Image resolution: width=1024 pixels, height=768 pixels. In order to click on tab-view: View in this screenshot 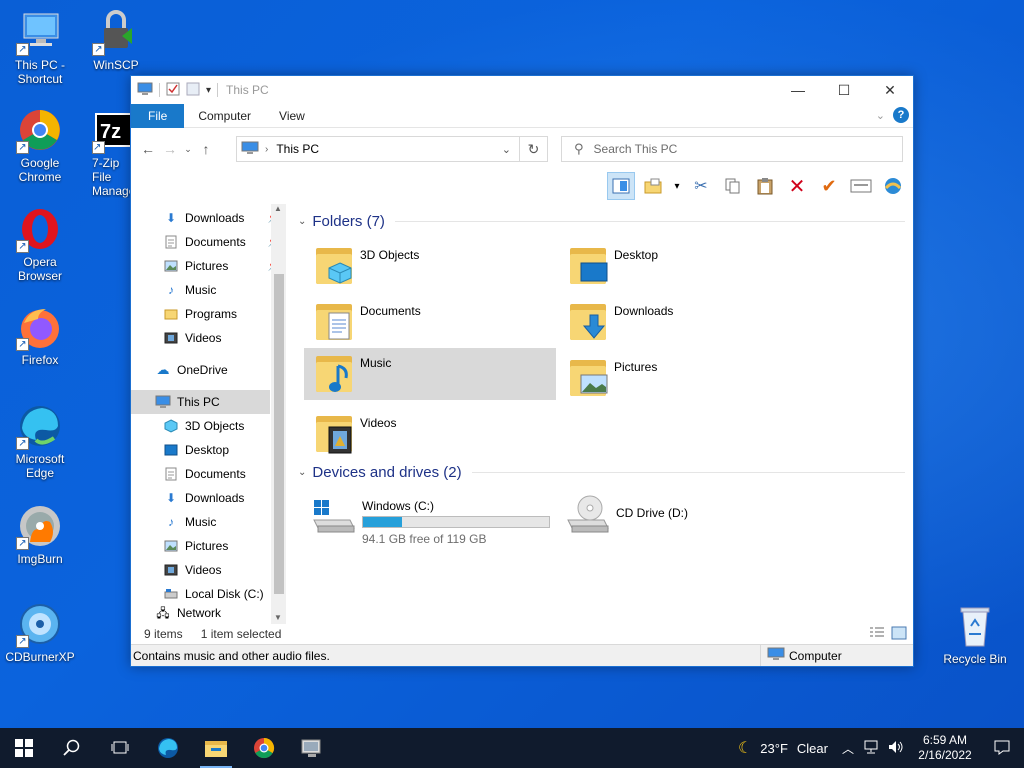, I will do `click(292, 116)`.